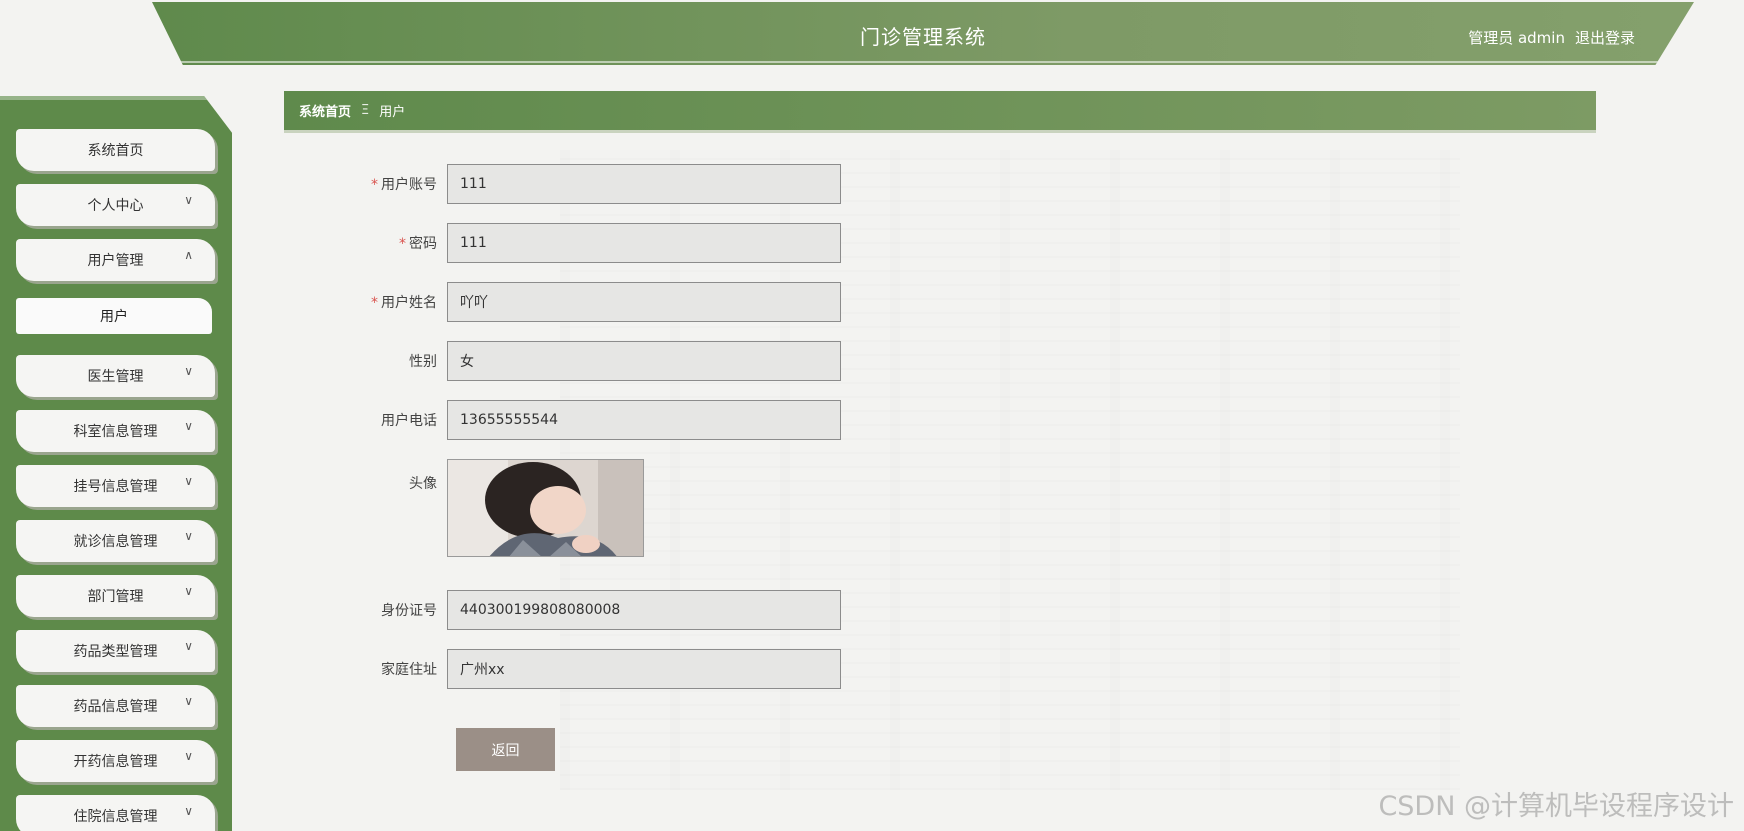 This screenshot has height=831, width=1744. I want to click on sidebar-item-personal-center: 个人中心 ∨, so click(115, 205).